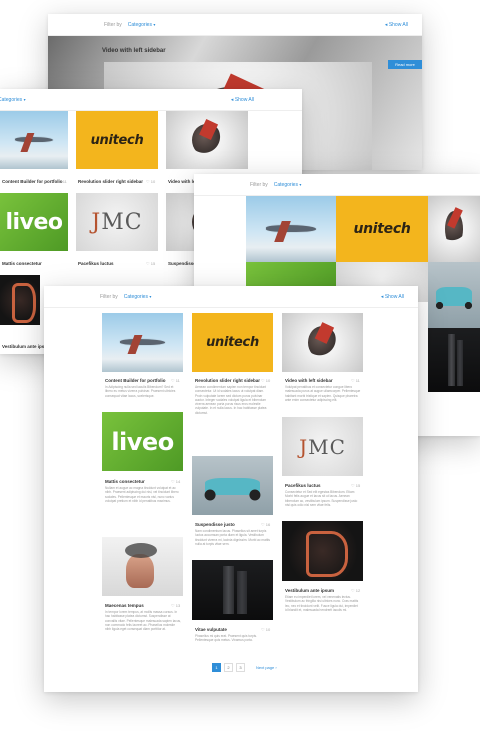  What do you see at coordinates (151, 100) in the screenshot?
I see `filter-bar: Categories ▾ ◂ Show All` at bounding box center [151, 100].